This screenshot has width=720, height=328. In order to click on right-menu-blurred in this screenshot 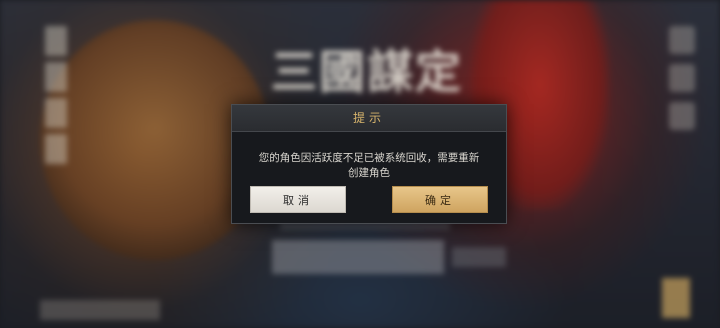, I will do `click(682, 80)`.